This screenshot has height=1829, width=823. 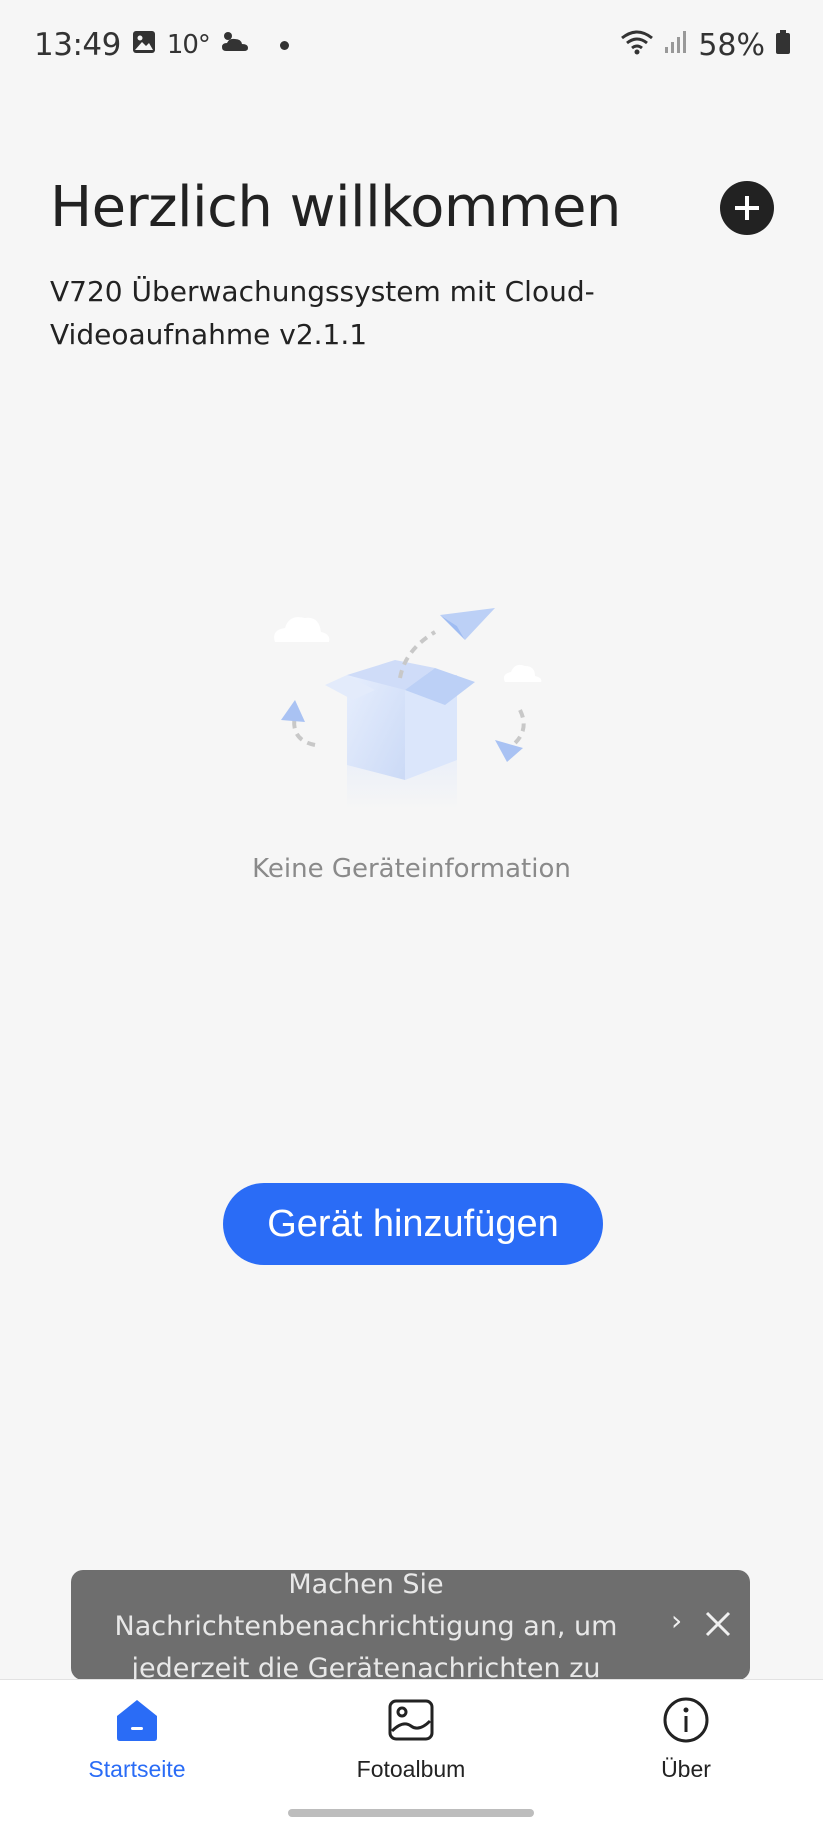 What do you see at coordinates (411, 1720) in the screenshot?
I see `photo-album-icon` at bounding box center [411, 1720].